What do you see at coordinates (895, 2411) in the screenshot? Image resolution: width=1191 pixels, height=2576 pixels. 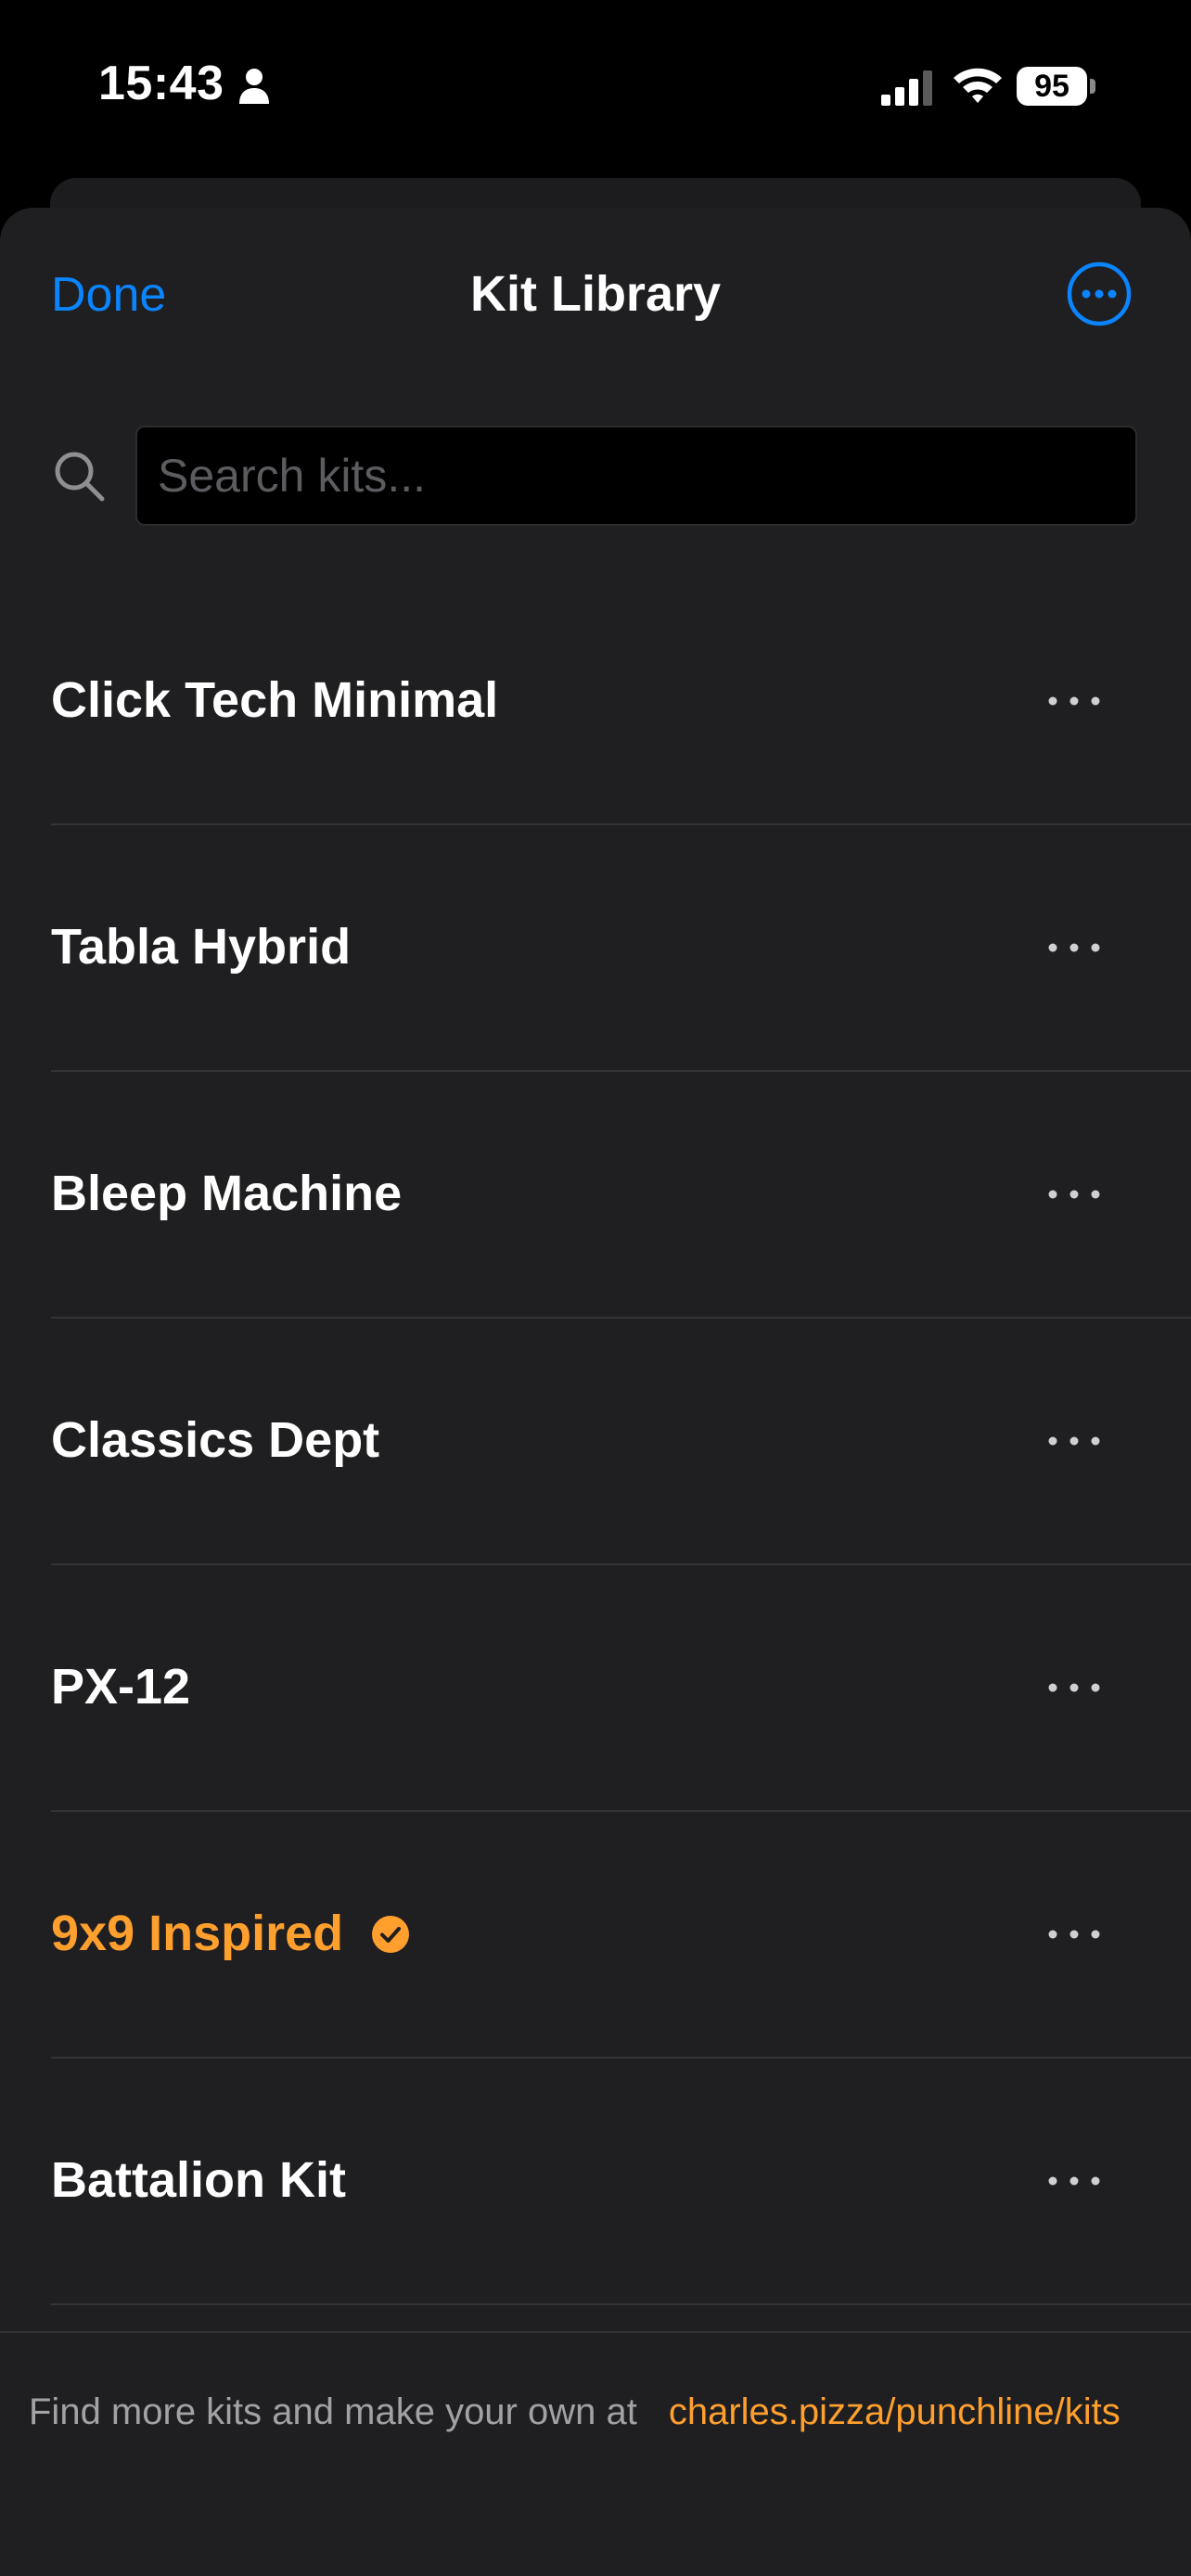 I see `kits-website-link: charles.pizza/punchline/kits` at bounding box center [895, 2411].